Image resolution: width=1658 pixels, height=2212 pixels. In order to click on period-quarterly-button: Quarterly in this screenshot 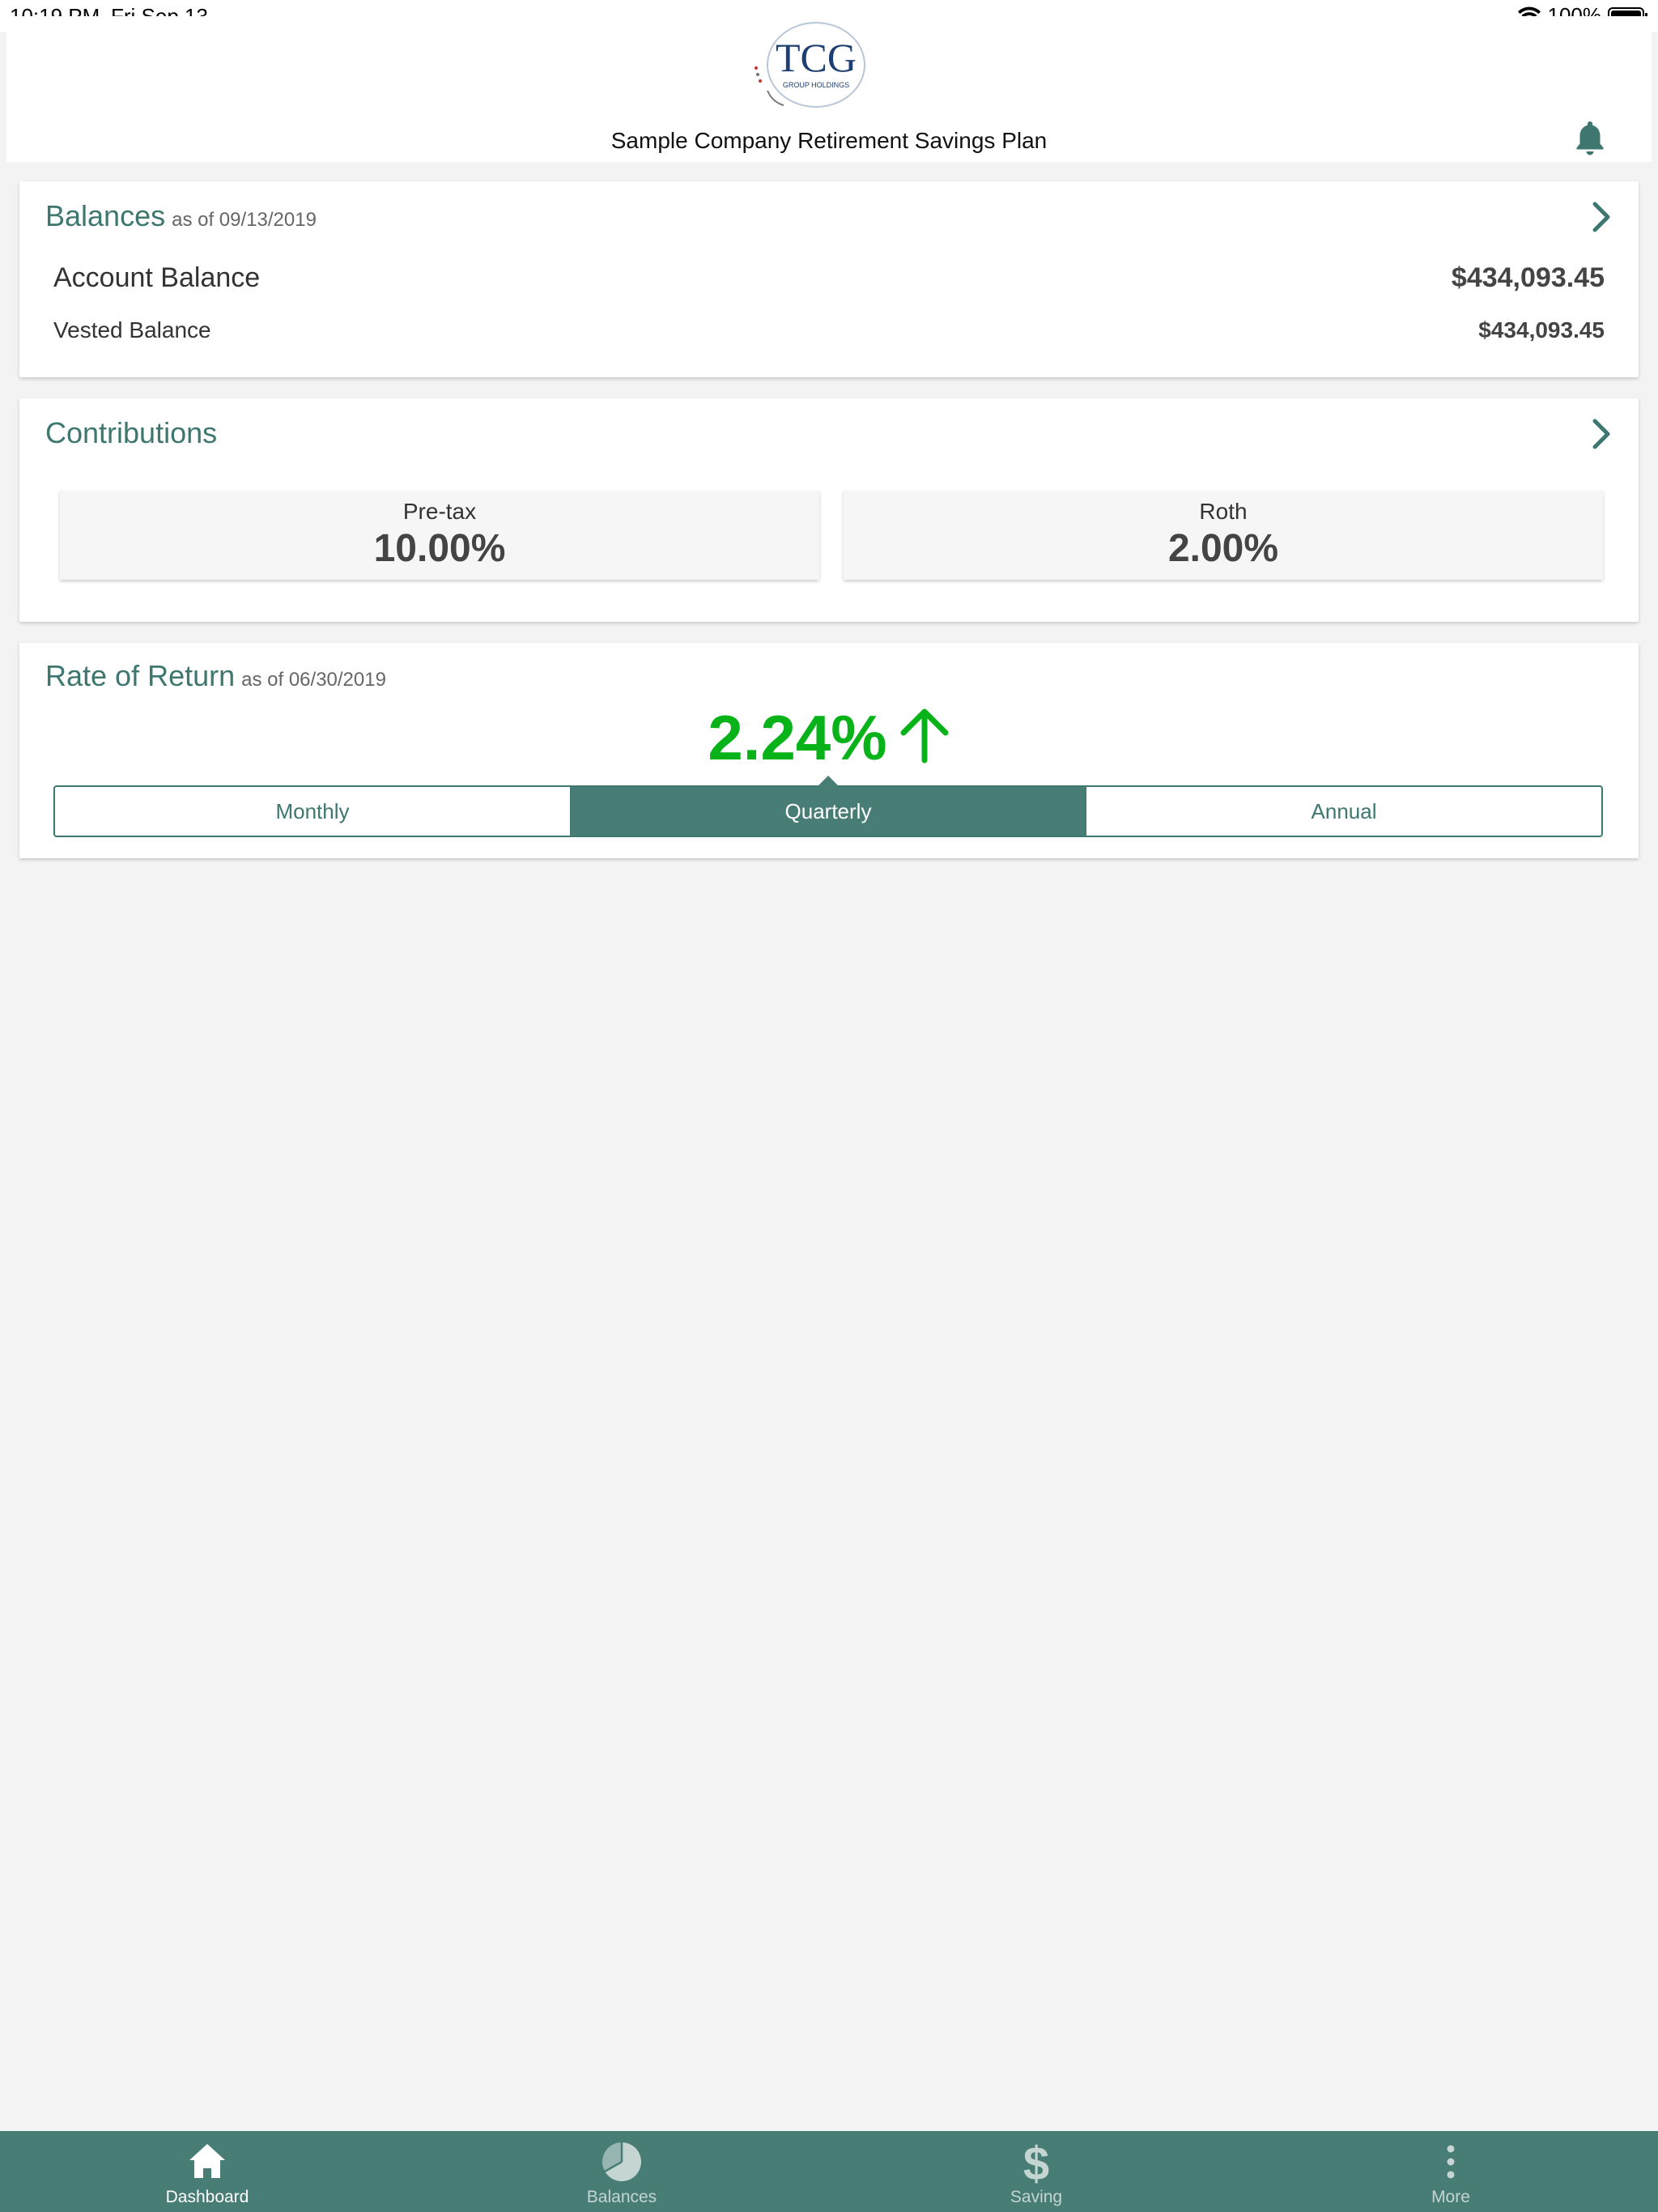, I will do `click(828, 806)`.